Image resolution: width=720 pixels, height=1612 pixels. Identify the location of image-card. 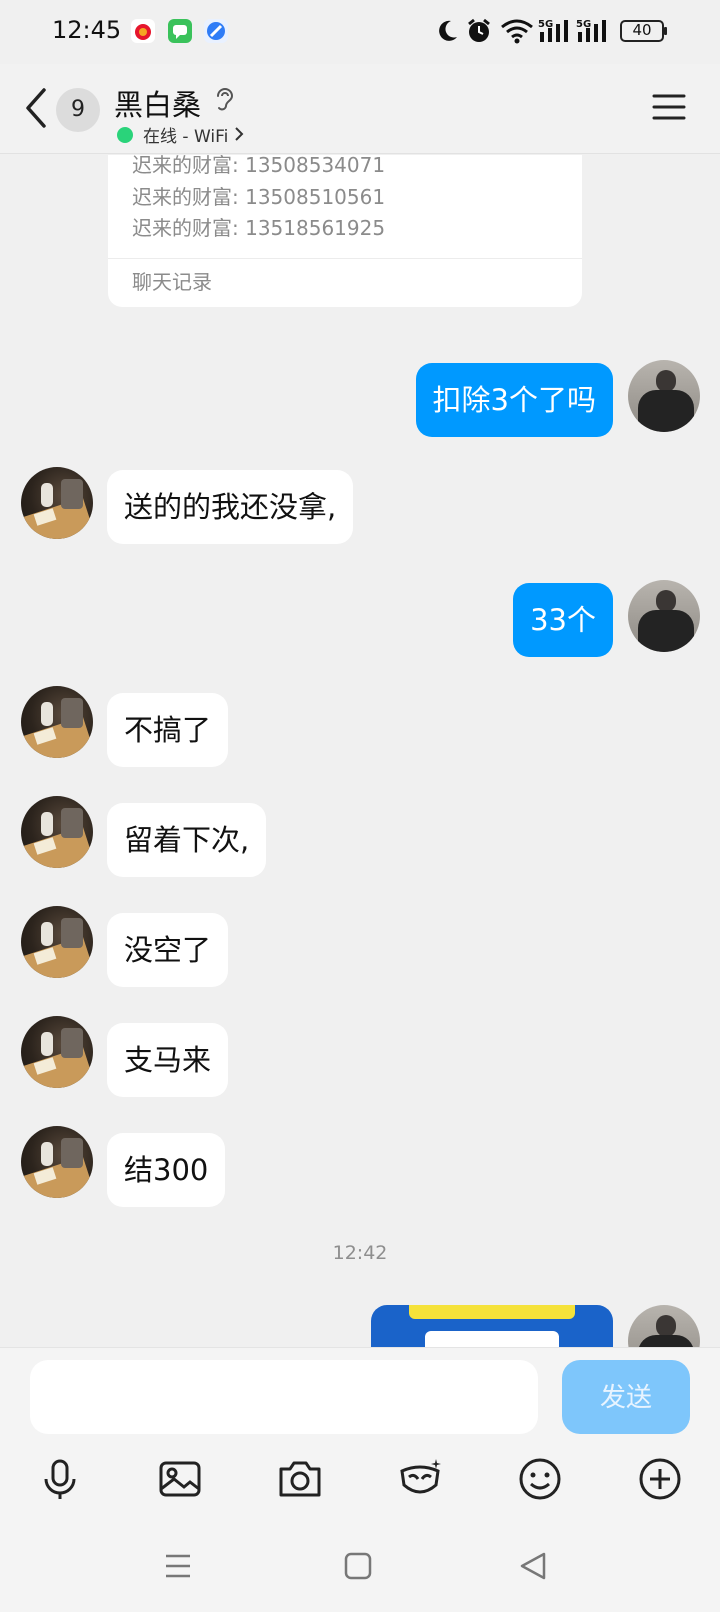
(492, 1339).